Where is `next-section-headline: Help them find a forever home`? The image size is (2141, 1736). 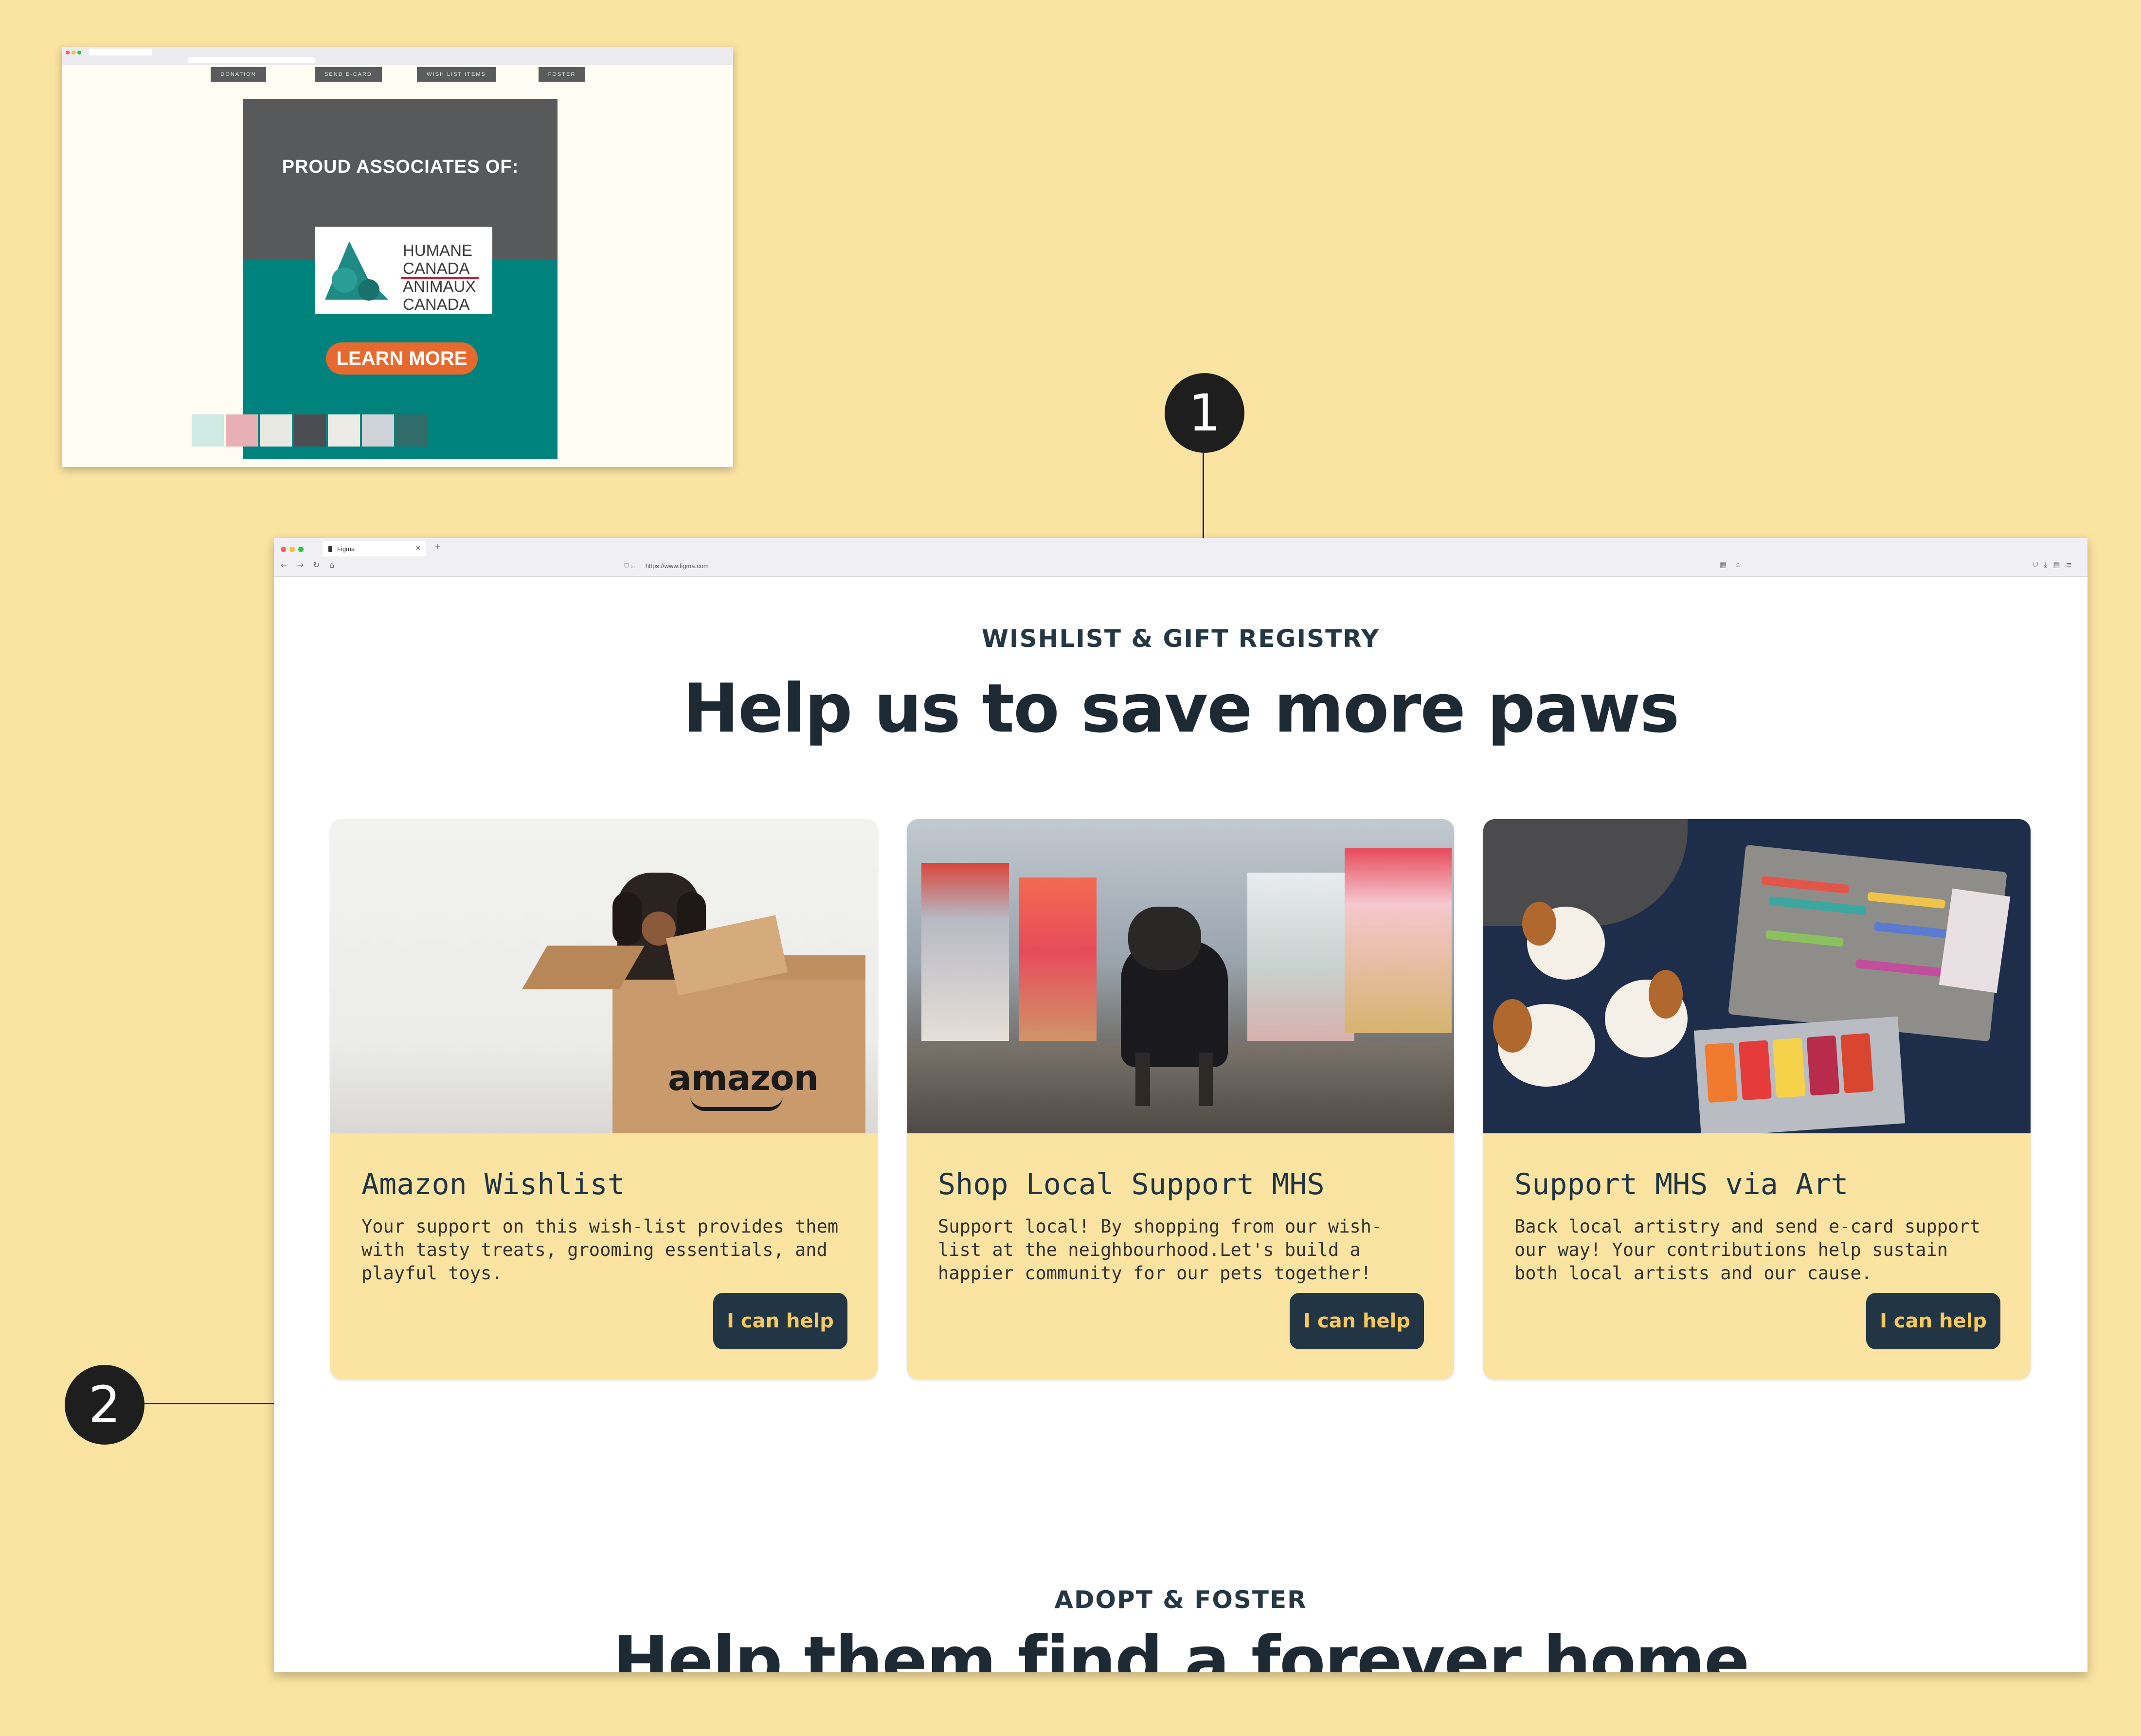 next-section-headline: Help them find a forever home is located at coordinates (1181, 1647).